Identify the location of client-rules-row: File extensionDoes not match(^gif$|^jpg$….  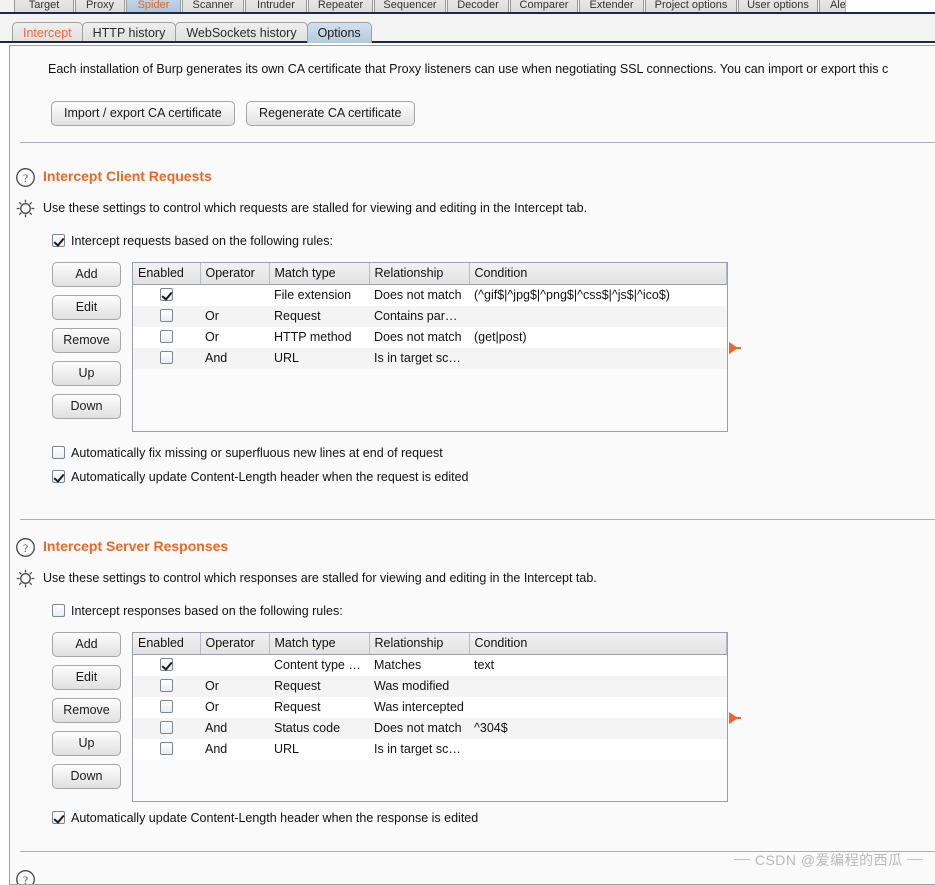
(430, 295).